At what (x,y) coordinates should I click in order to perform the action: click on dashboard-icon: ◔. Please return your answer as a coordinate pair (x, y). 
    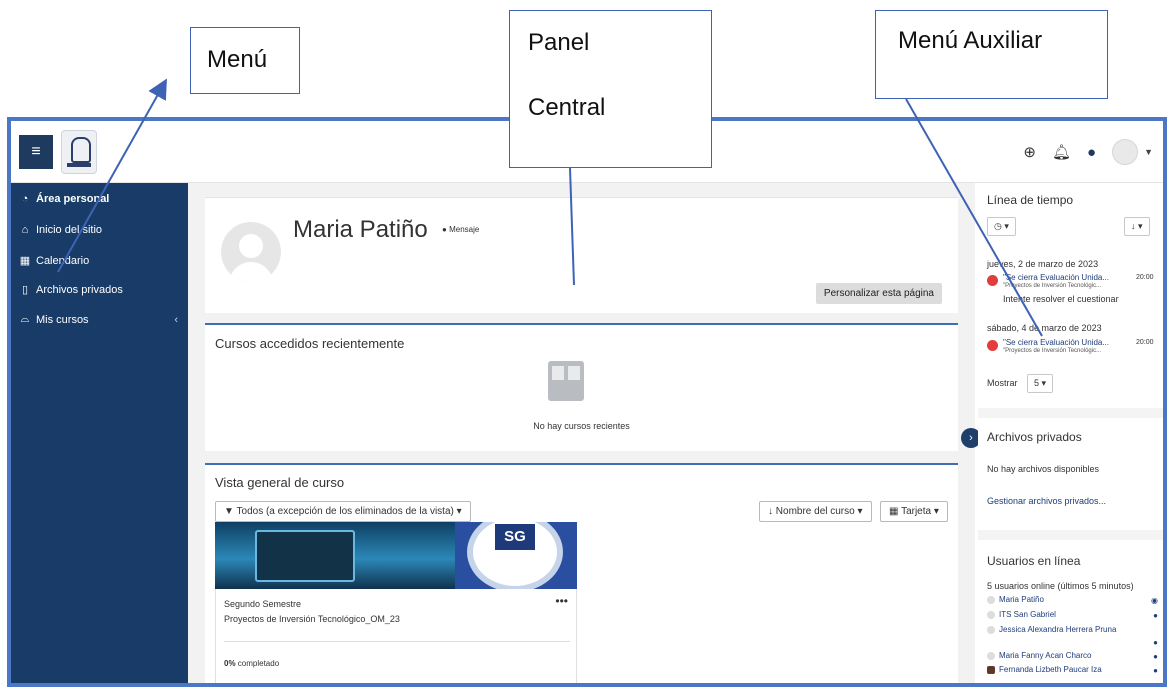
    Looking at the image, I should click on (25, 199).